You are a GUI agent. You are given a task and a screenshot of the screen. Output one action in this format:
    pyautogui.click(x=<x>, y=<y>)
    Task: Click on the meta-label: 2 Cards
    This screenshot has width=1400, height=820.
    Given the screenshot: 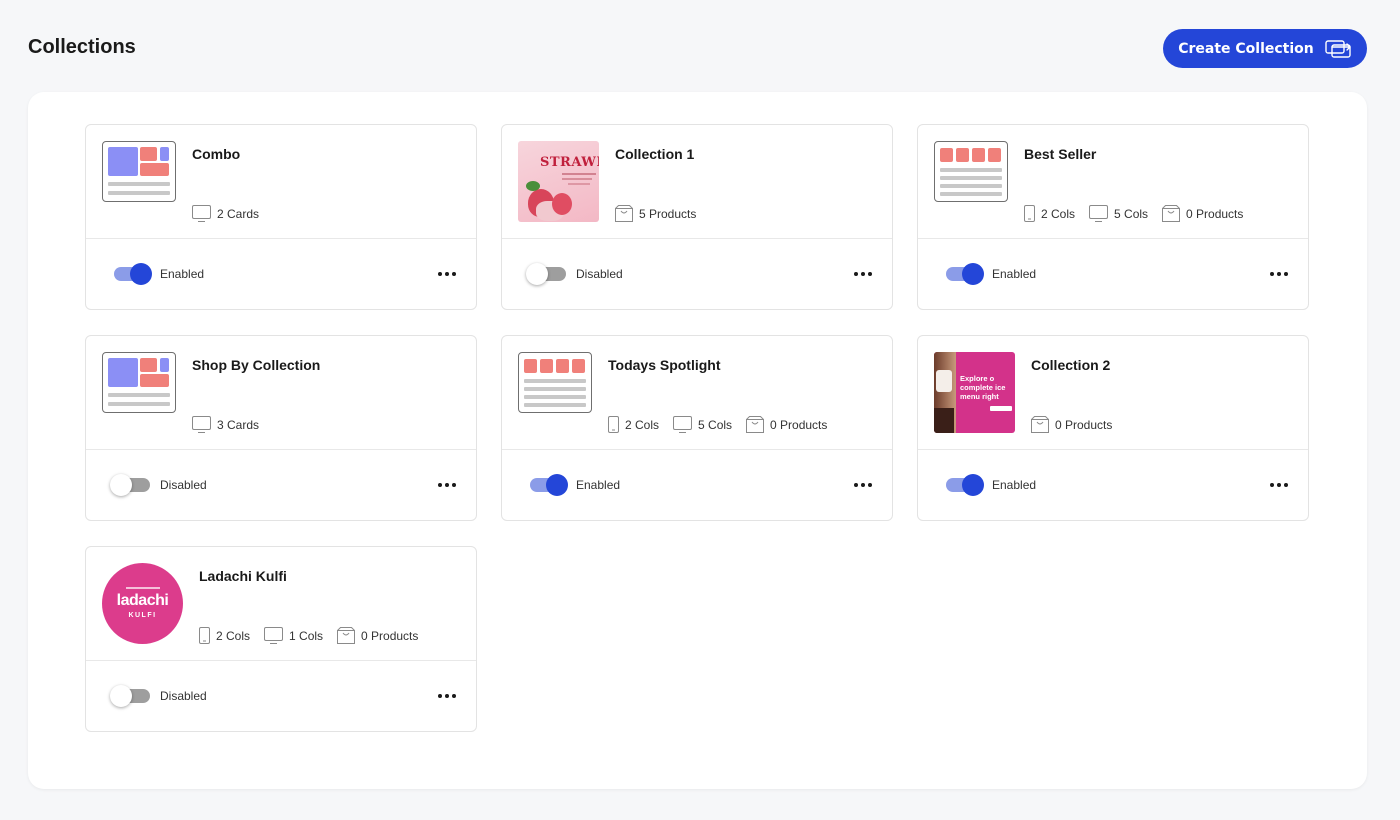 What is the action you would take?
    pyautogui.click(x=238, y=213)
    